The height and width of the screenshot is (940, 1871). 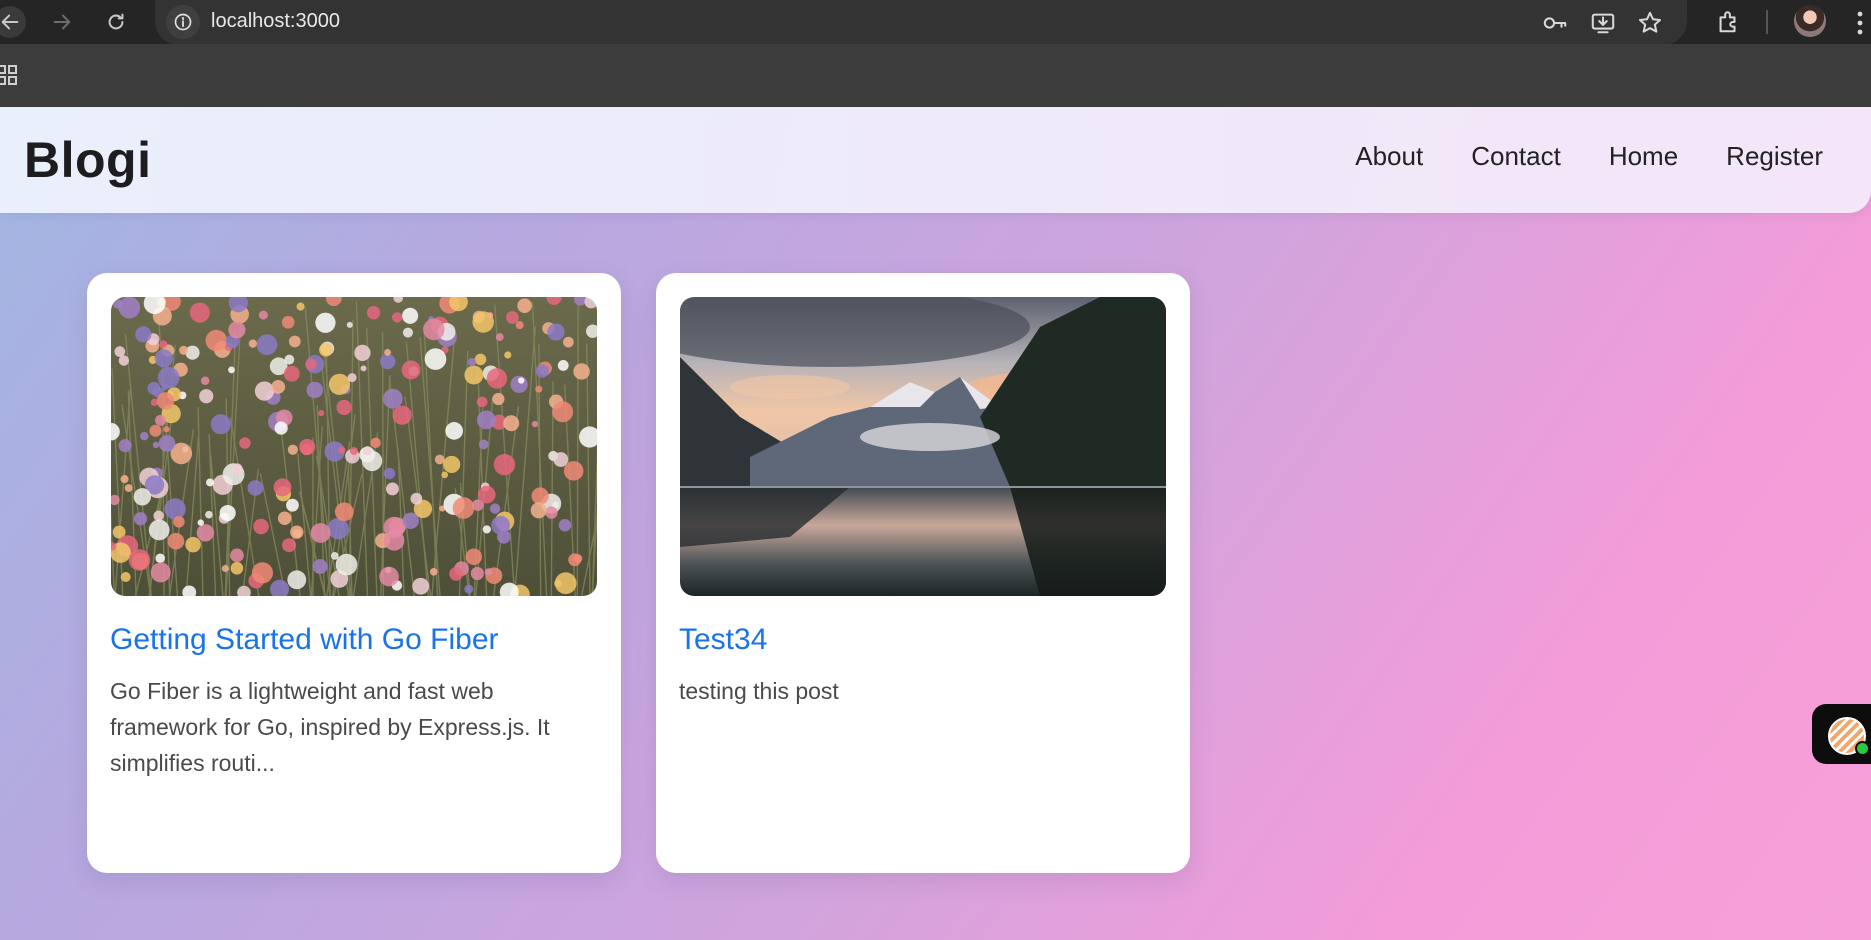 I want to click on mountain-lake-sunset-photo, so click(x=923, y=446).